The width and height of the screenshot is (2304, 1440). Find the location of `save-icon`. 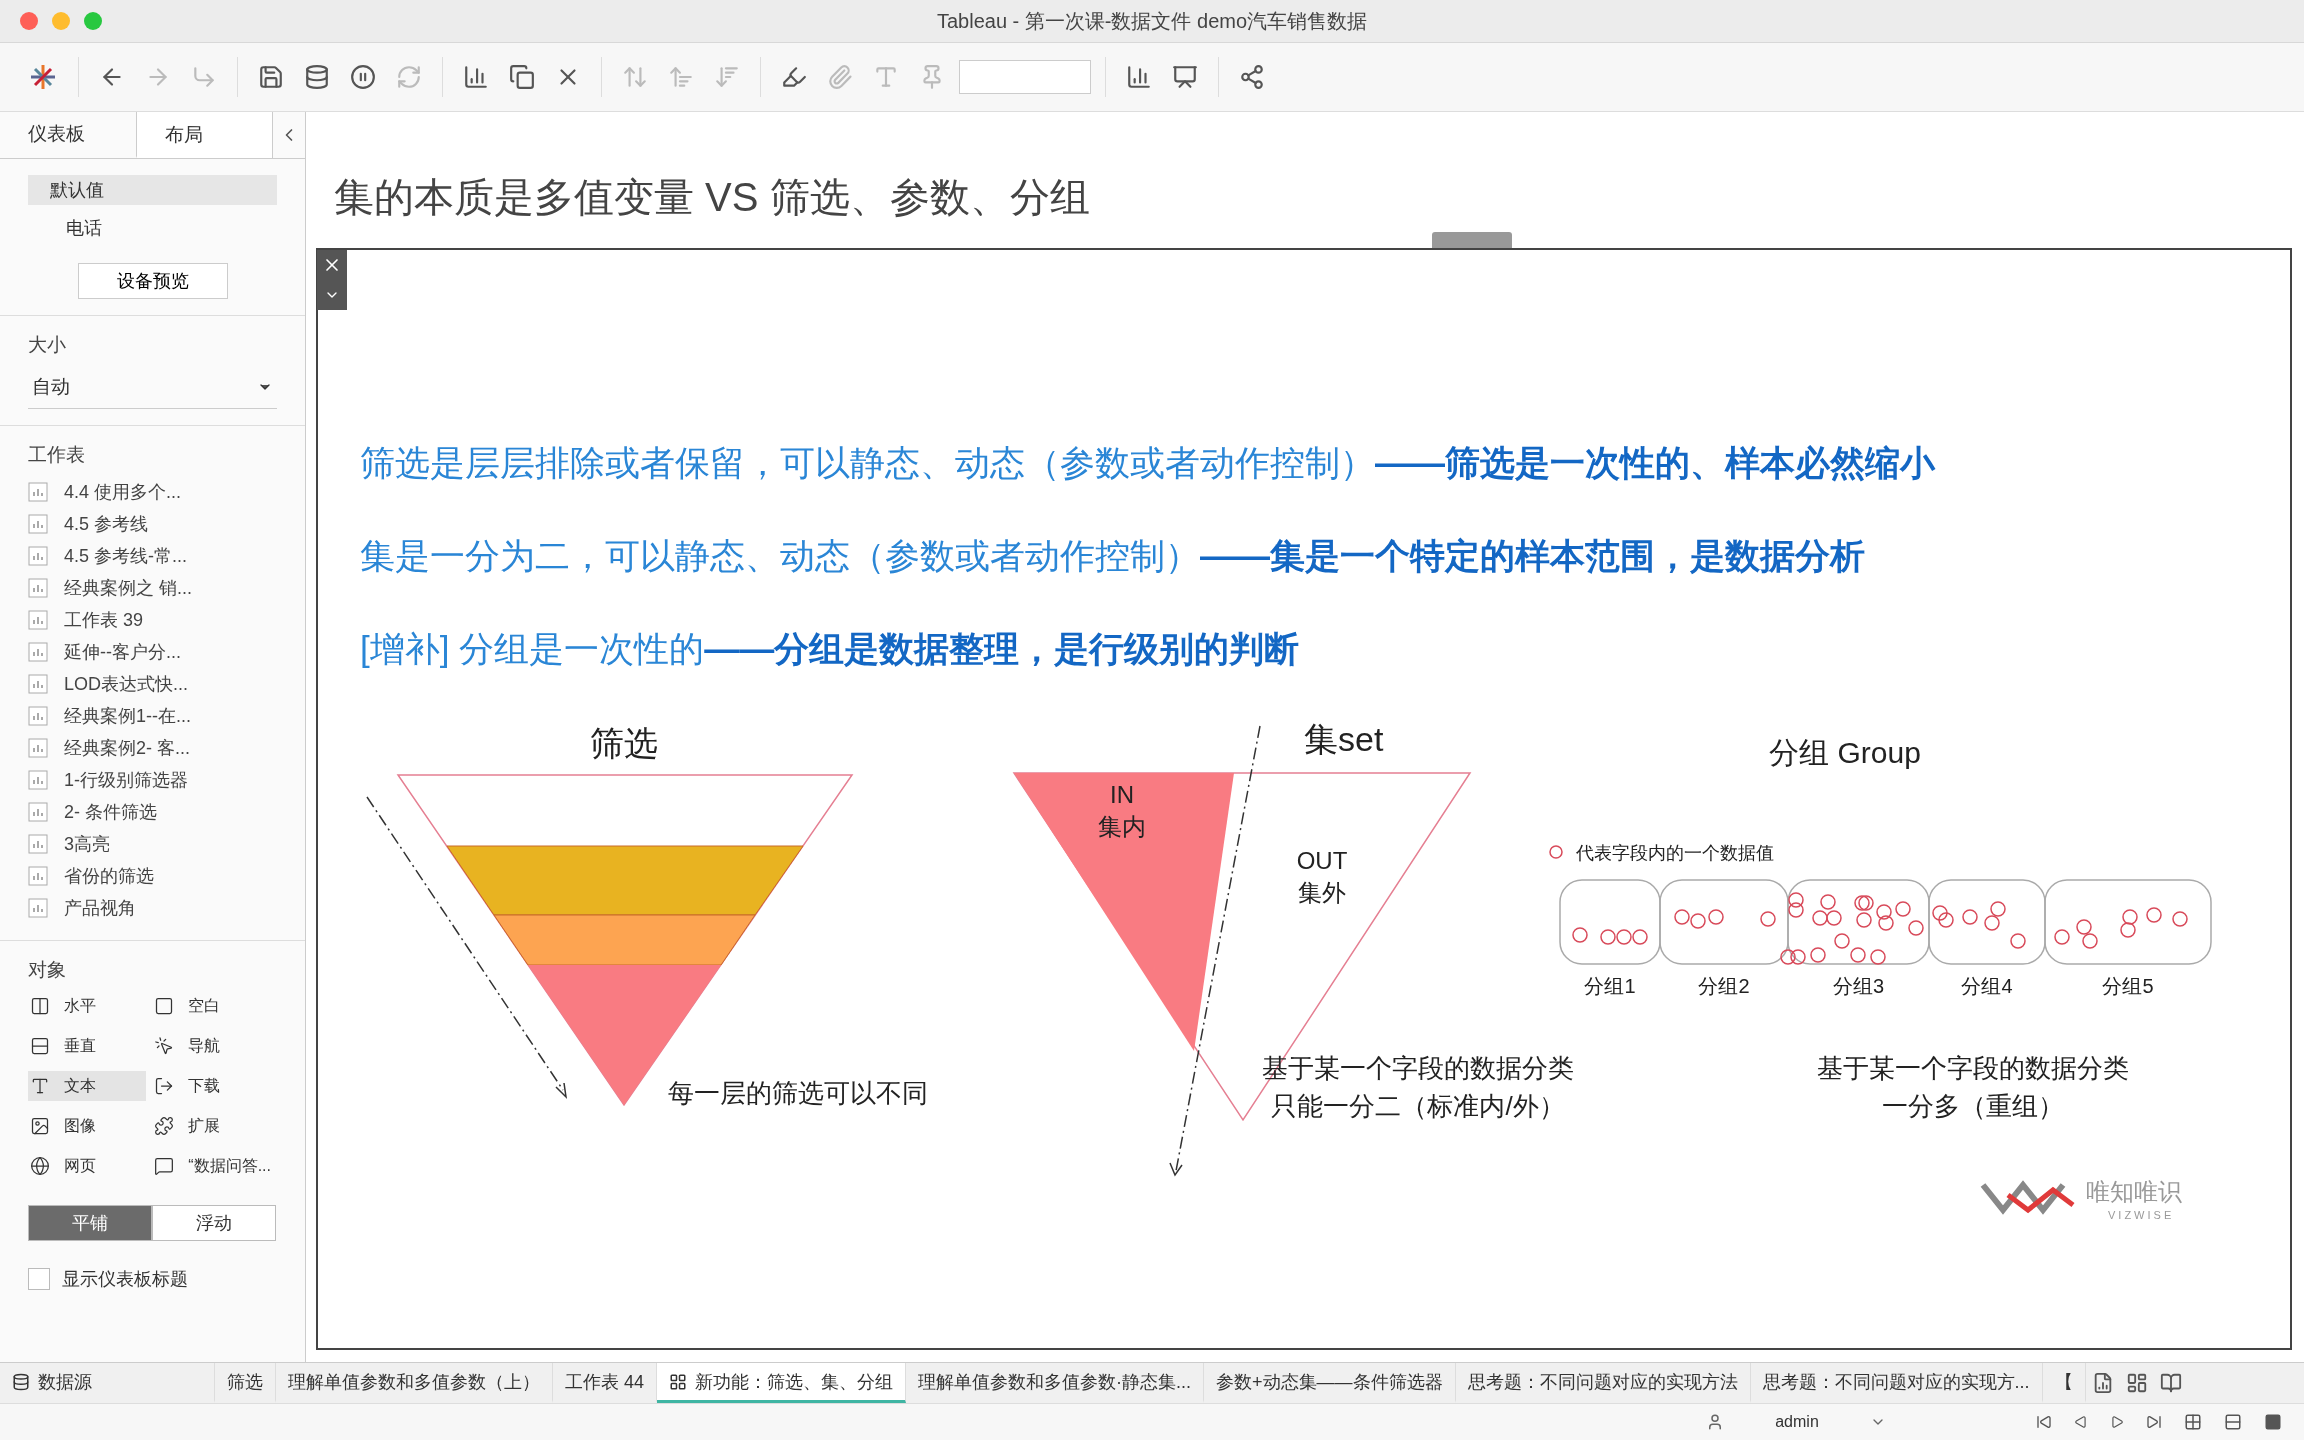

save-icon is located at coordinates (271, 77).